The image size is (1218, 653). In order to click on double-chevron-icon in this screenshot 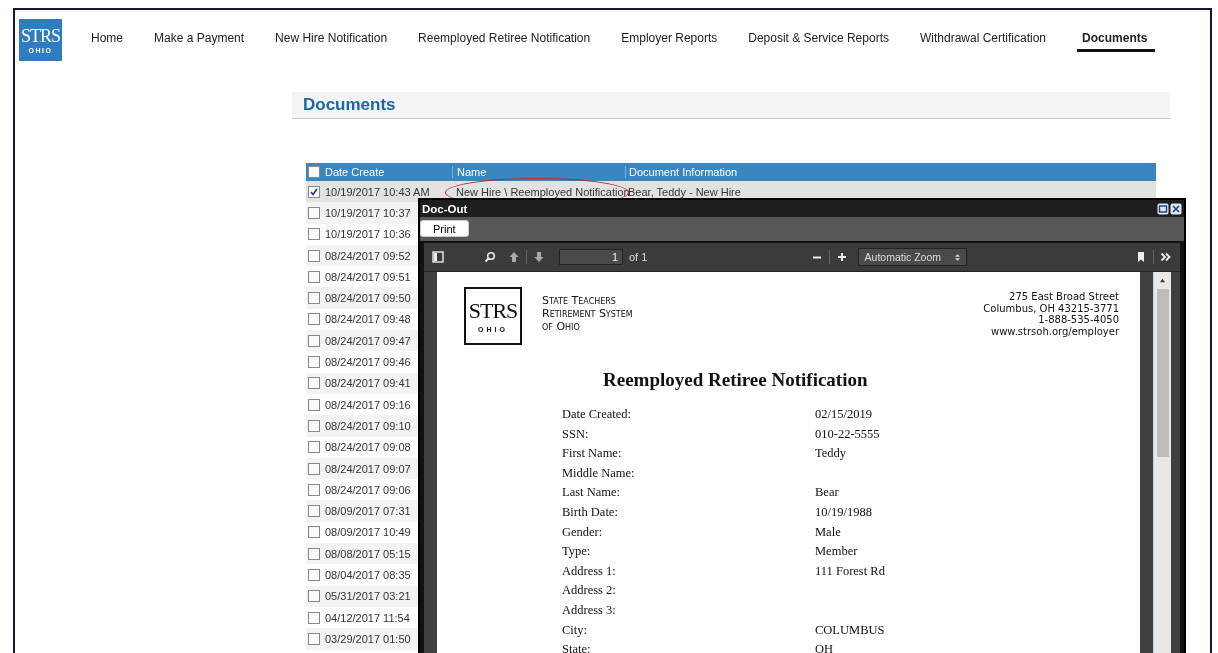, I will do `click(1166, 257)`.